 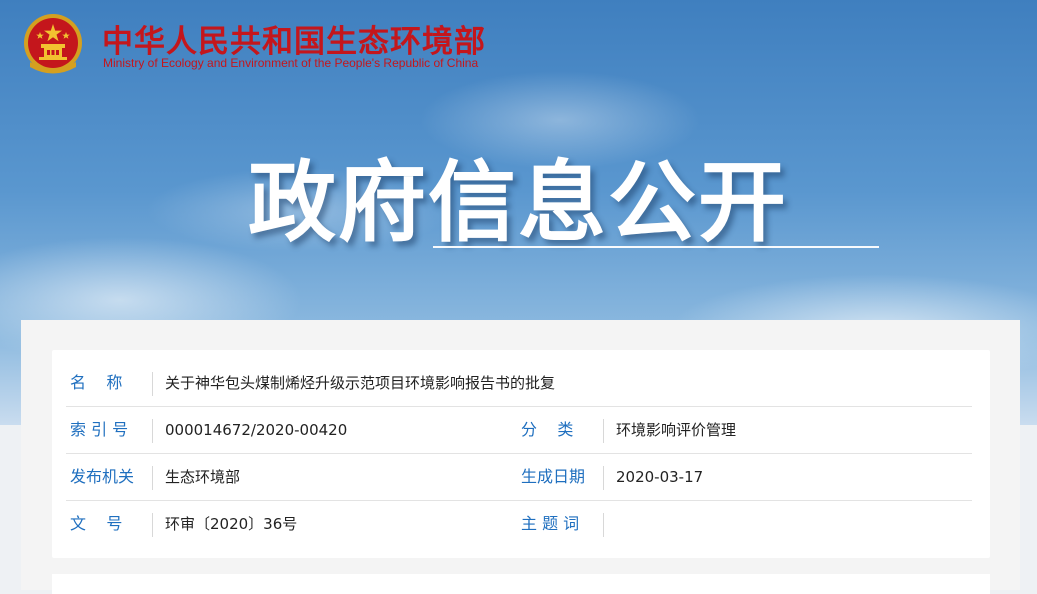 I want to click on next-section-card, so click(x=521, y=584).